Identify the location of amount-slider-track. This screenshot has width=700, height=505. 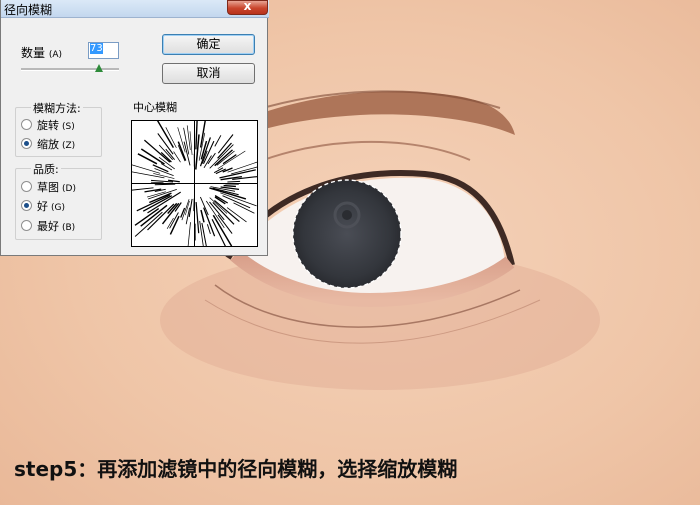
(70, 69).